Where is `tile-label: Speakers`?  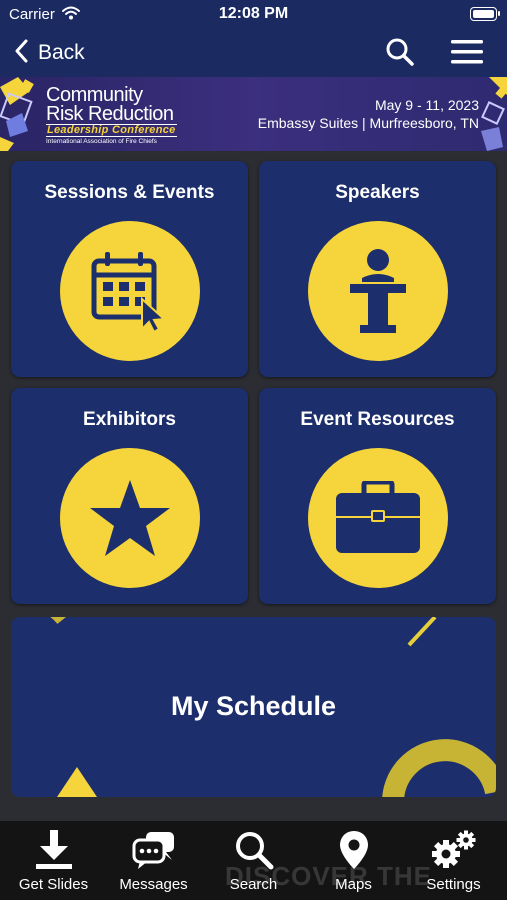
tile-label: Speakers is located at coordinates (377, 192).